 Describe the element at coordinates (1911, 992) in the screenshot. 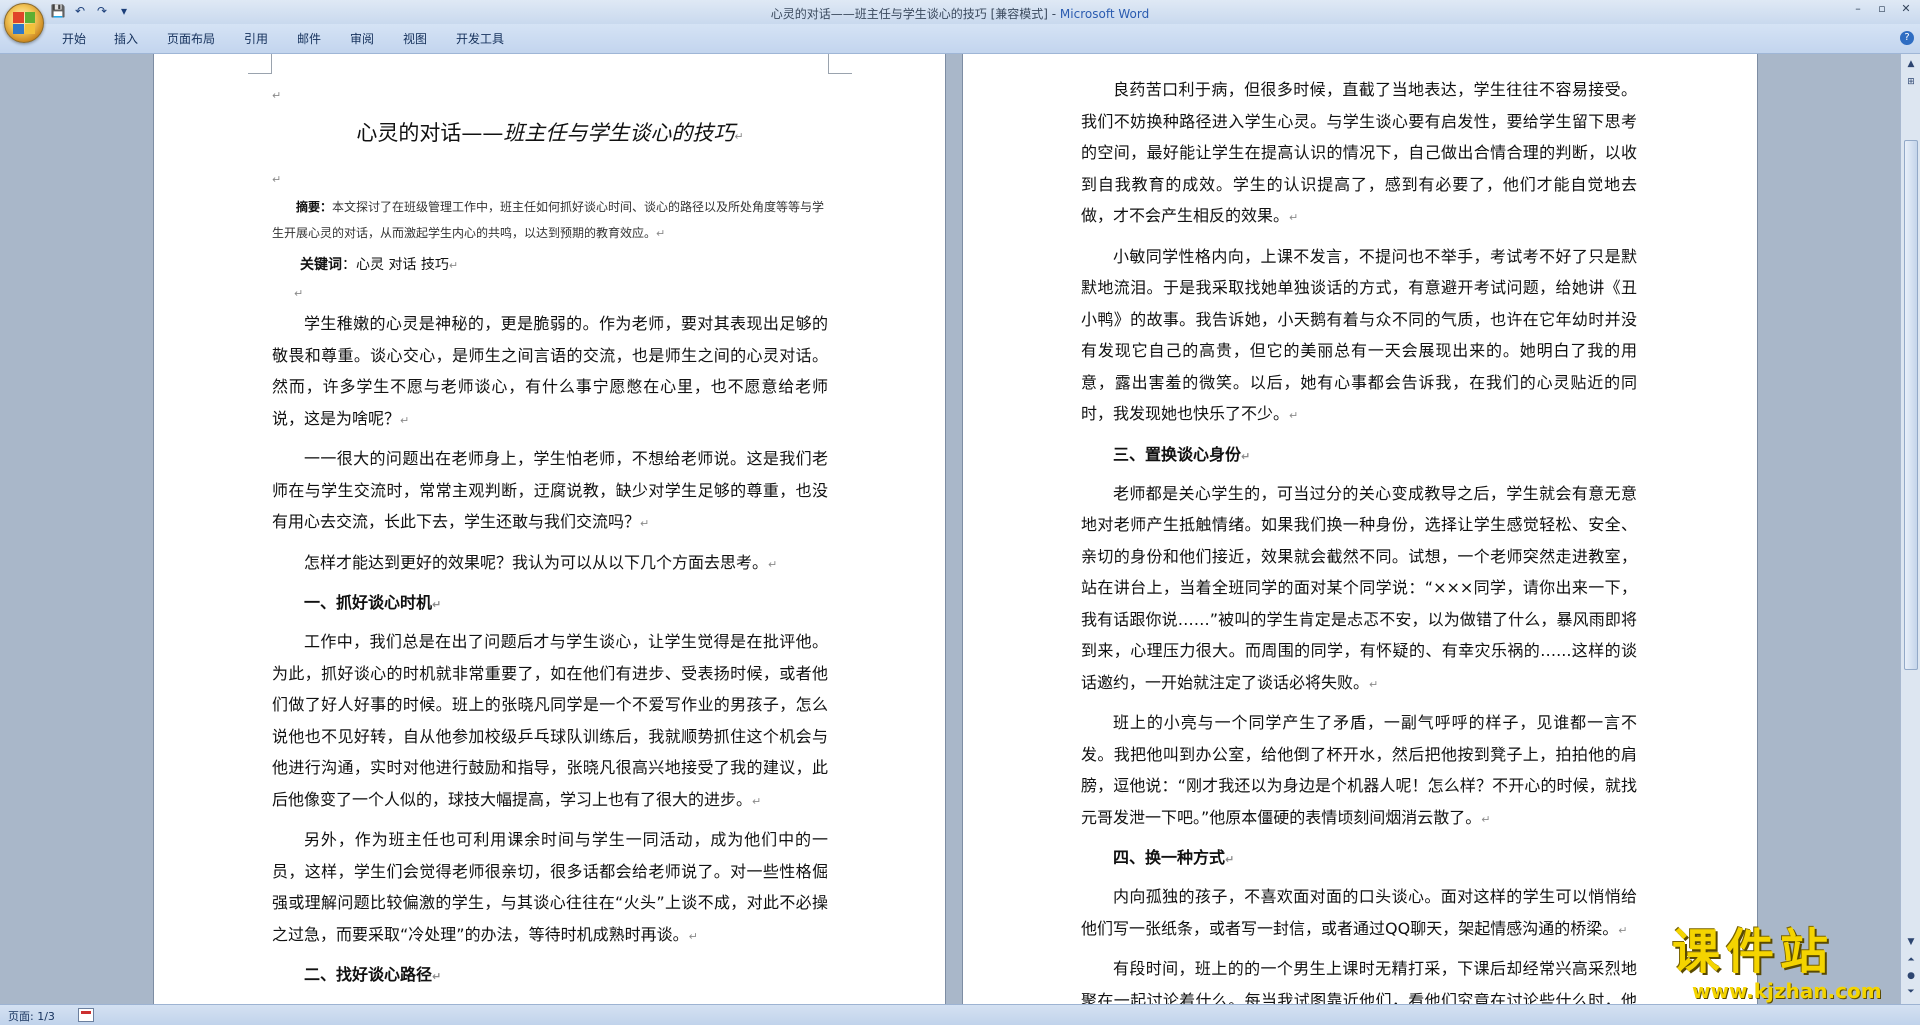

I see `next-page-icon: ⏷` at that location.